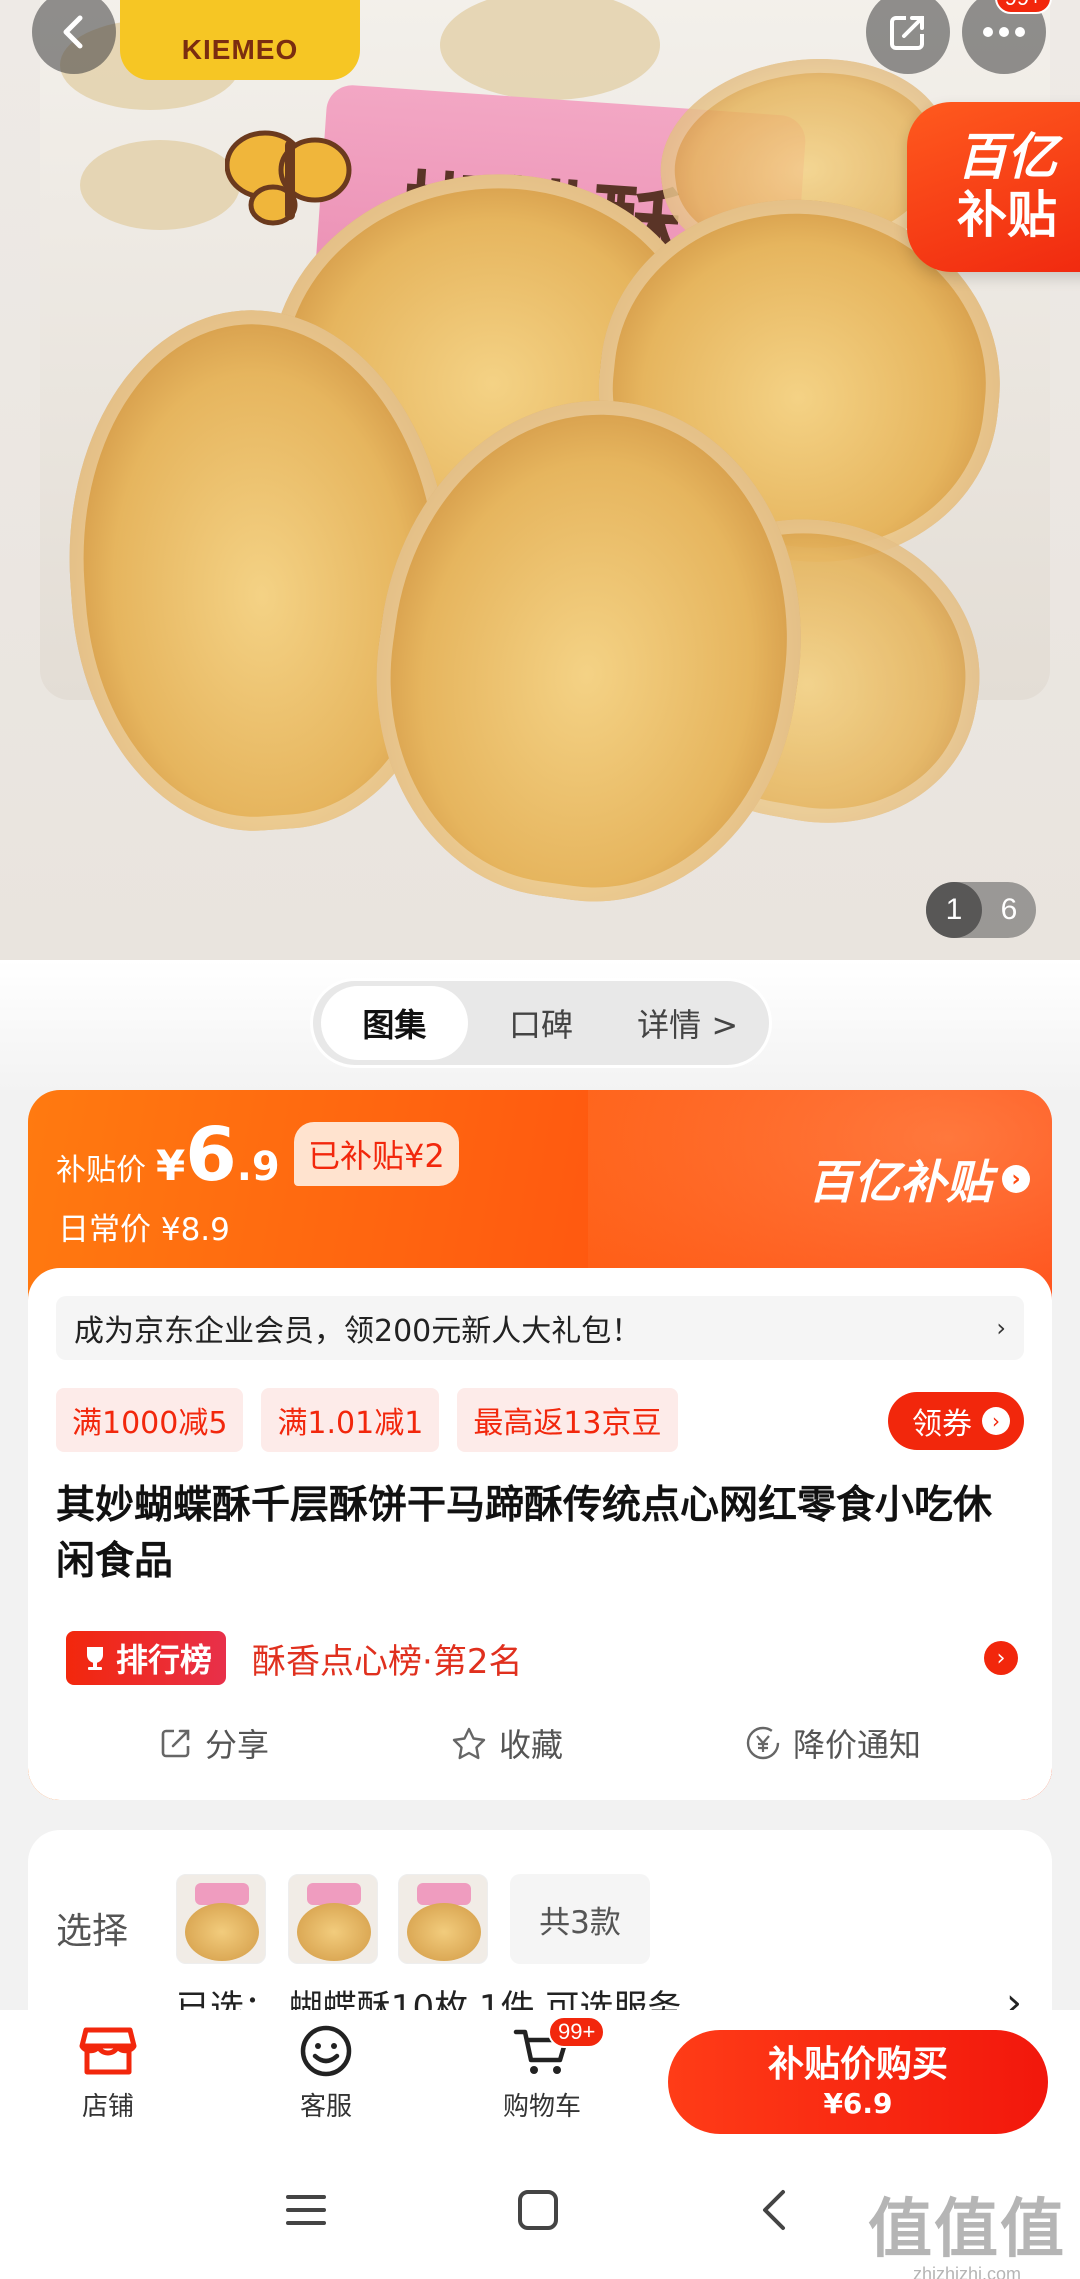  What do you see at coordinates (469, 1743) in the screenshot?
I see `star-icon` at bounding box center [469, 1743].